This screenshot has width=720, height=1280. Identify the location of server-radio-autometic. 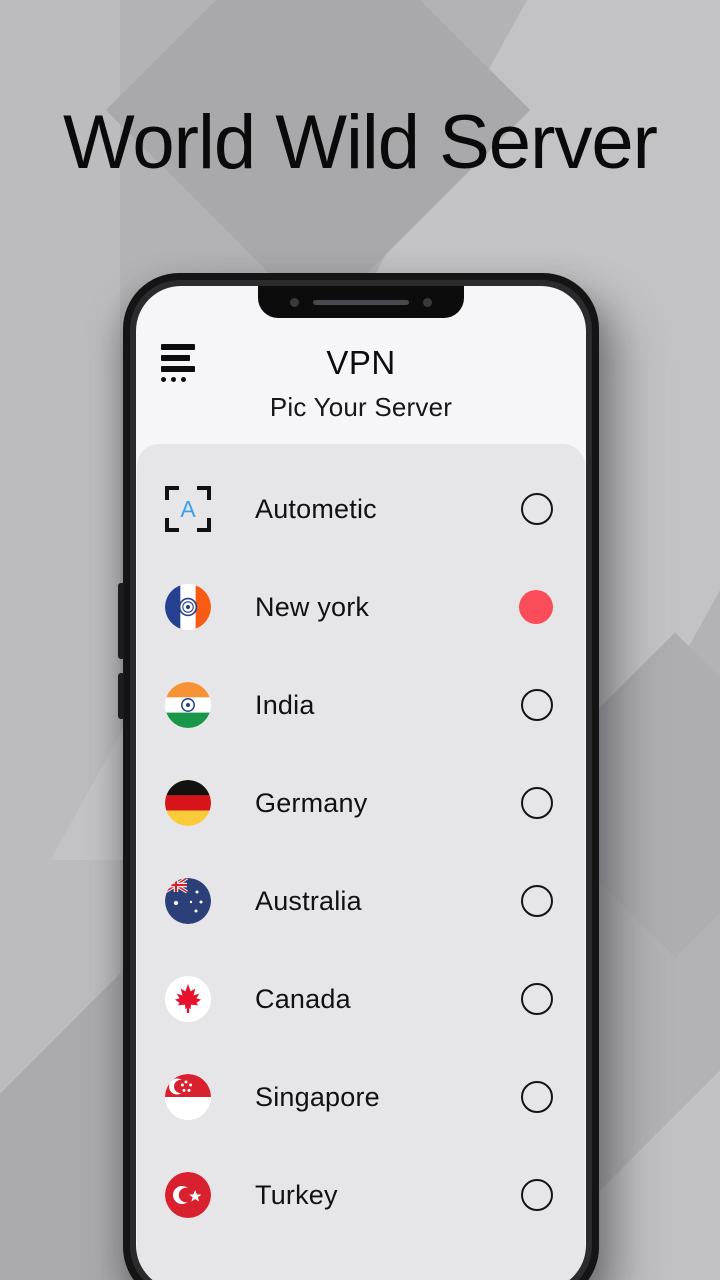
(537, 509).